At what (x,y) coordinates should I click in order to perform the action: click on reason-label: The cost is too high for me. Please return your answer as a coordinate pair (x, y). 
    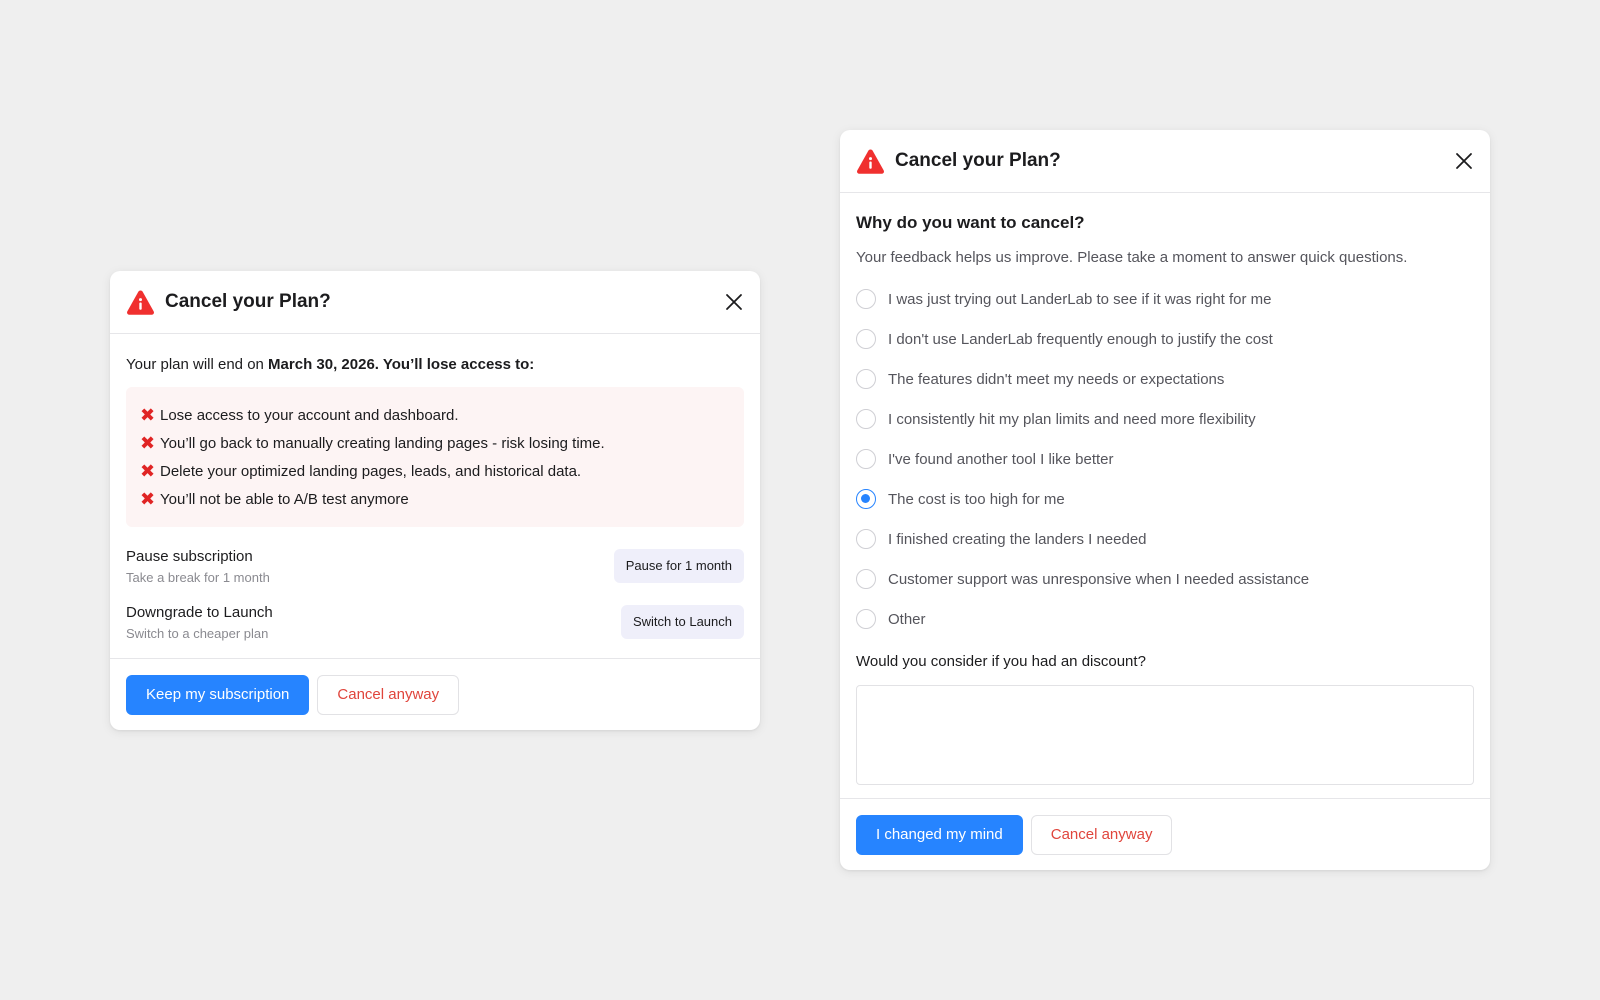
    Looking at the image, I should click on (976, 499).